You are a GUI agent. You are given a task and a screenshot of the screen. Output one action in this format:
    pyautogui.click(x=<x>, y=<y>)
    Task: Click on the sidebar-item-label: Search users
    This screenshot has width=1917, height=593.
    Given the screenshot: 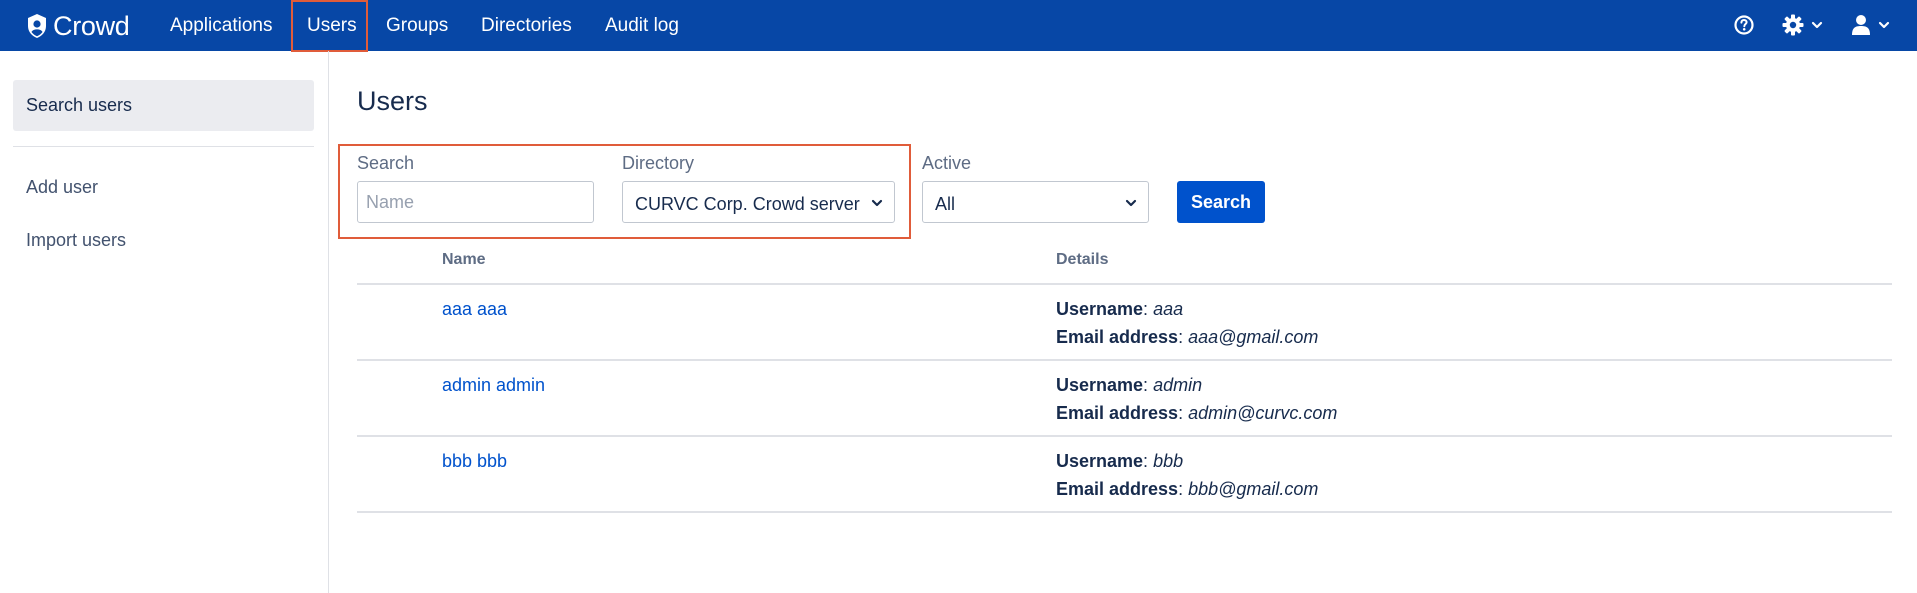 What is the action you would take?
    pyautogui.click(x=79, y=105)
    